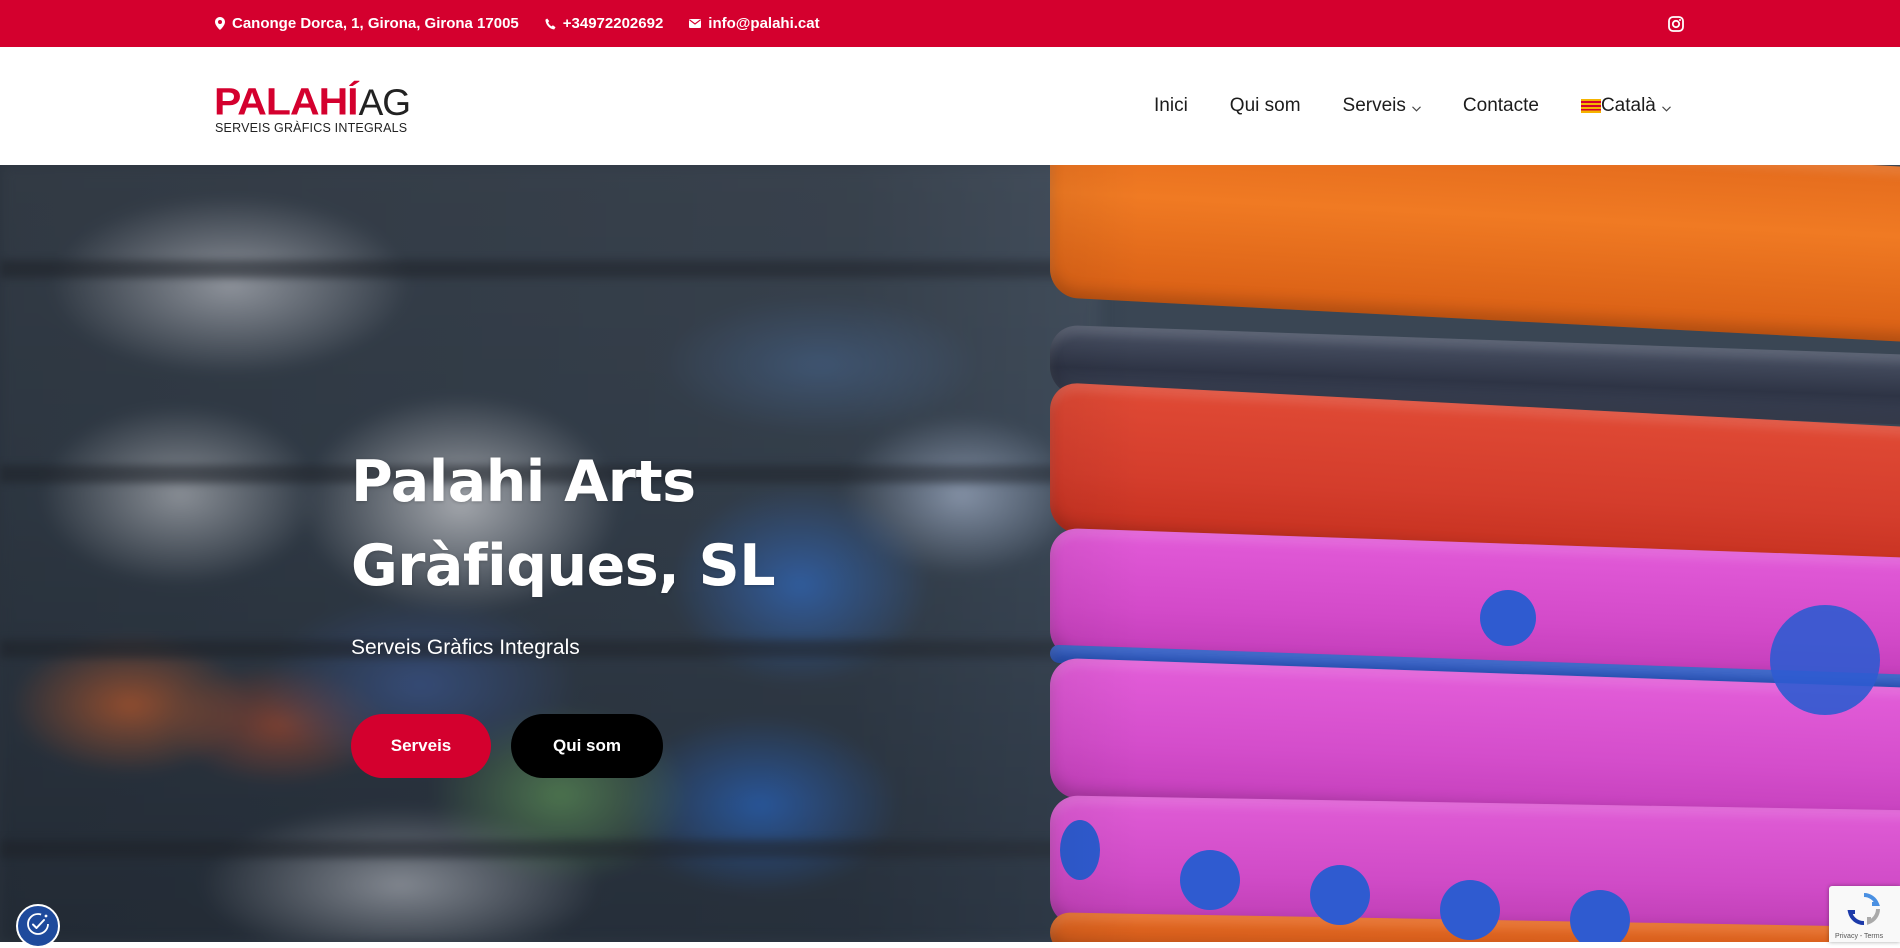 The width and height of the screenshot is (1900, 948). What do you see at coordinates (384, 102) in the screenshot?
I see `logo-suffix: AG` at bounding box center [384, 102].